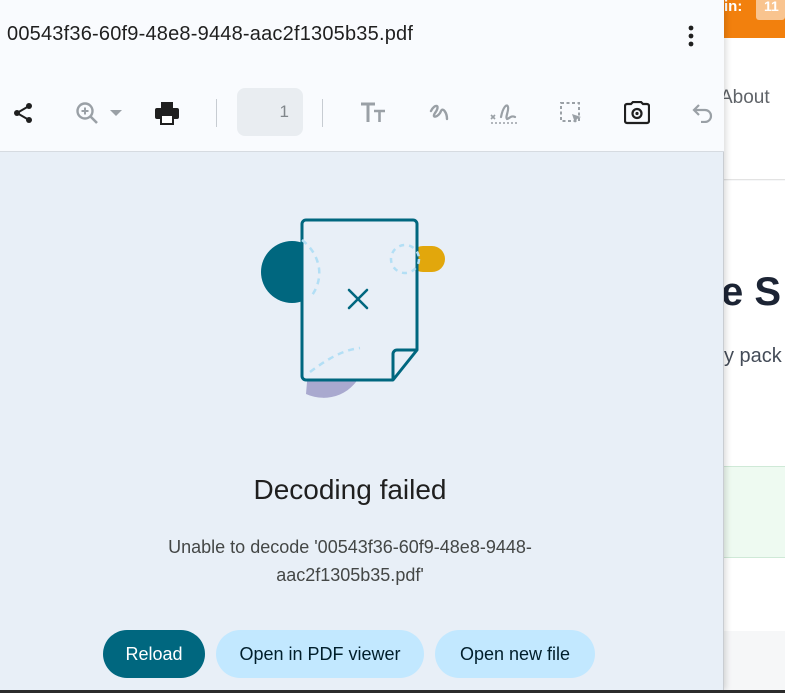 The image size is (785, 693). Describe the element at coordinates (210, 34) in the screenshot. I see `file-title: 00543f36-60f9-48e8-9448-aac2f1305b35.pdf` at that location.